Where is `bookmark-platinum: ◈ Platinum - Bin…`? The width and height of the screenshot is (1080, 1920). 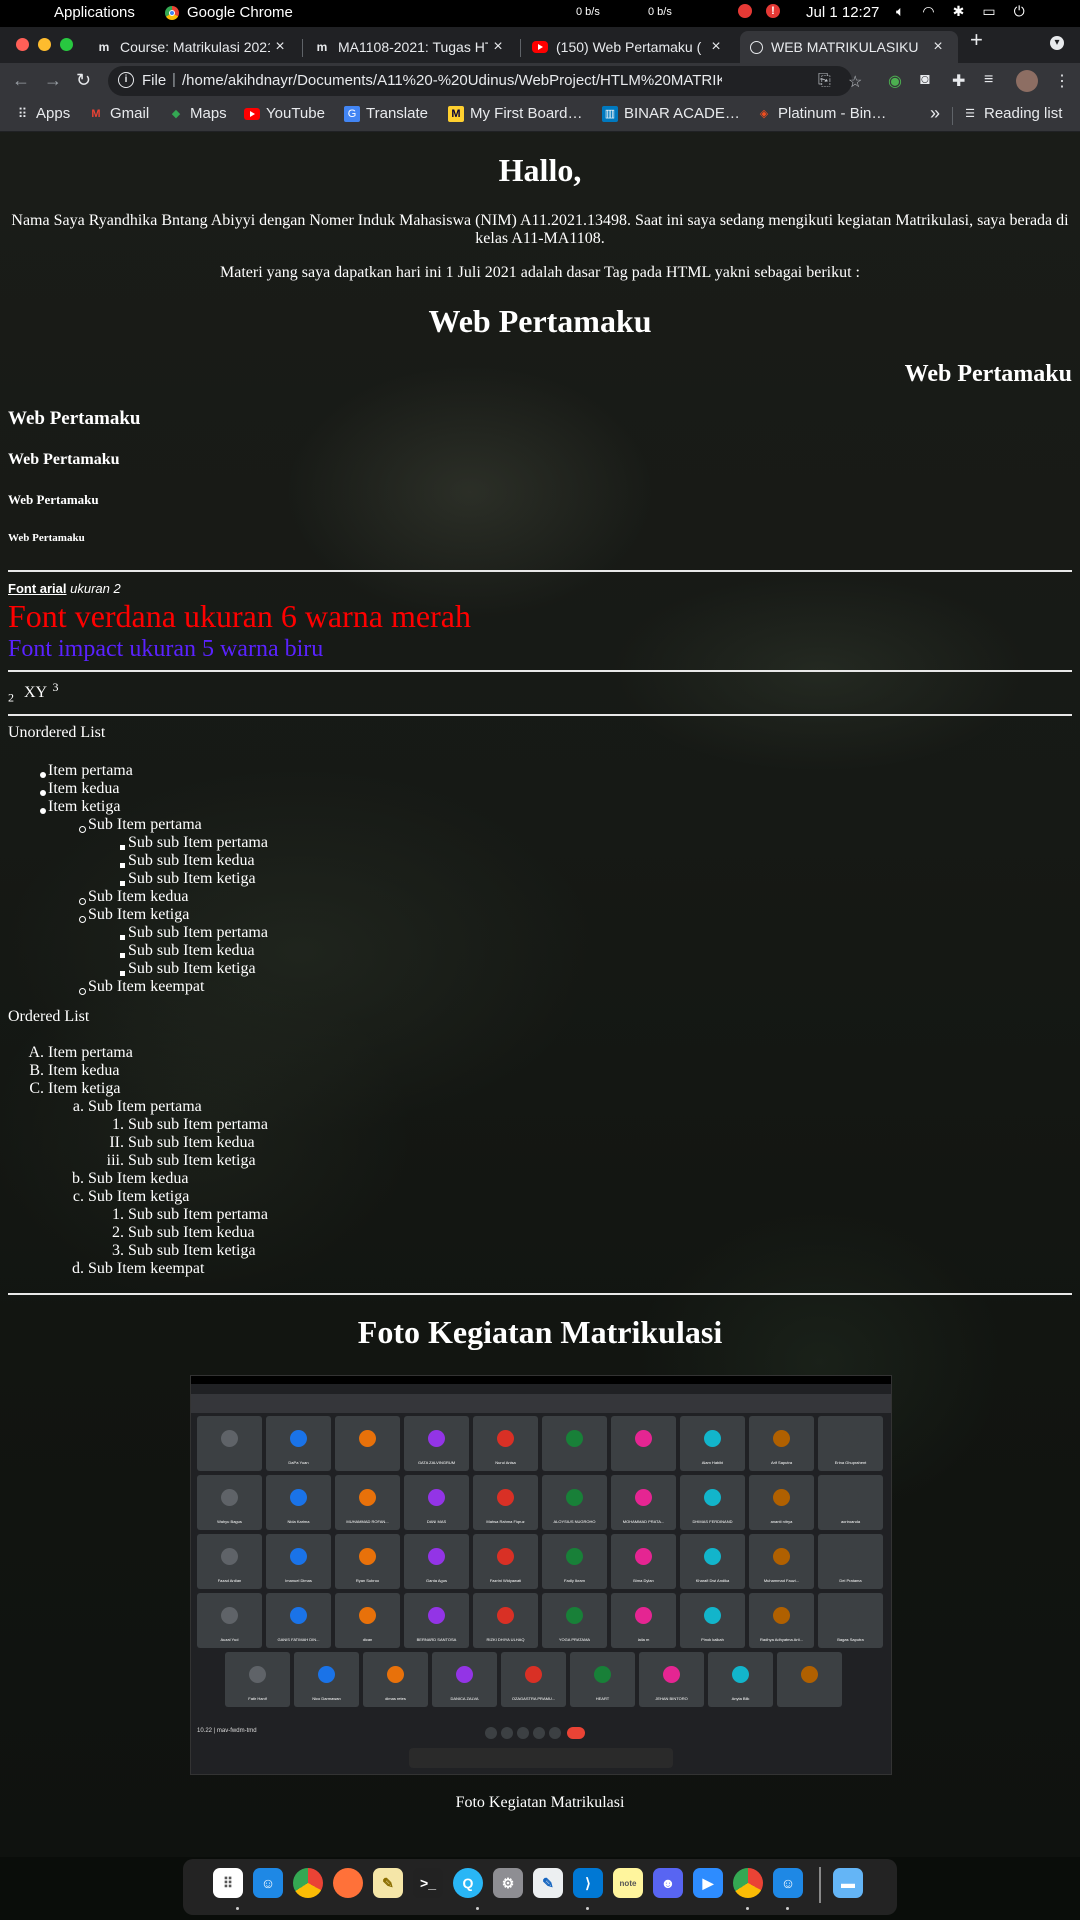 bookmark-platinum: ◈ Platinum - Bin… is located at coordinates (821, 113).